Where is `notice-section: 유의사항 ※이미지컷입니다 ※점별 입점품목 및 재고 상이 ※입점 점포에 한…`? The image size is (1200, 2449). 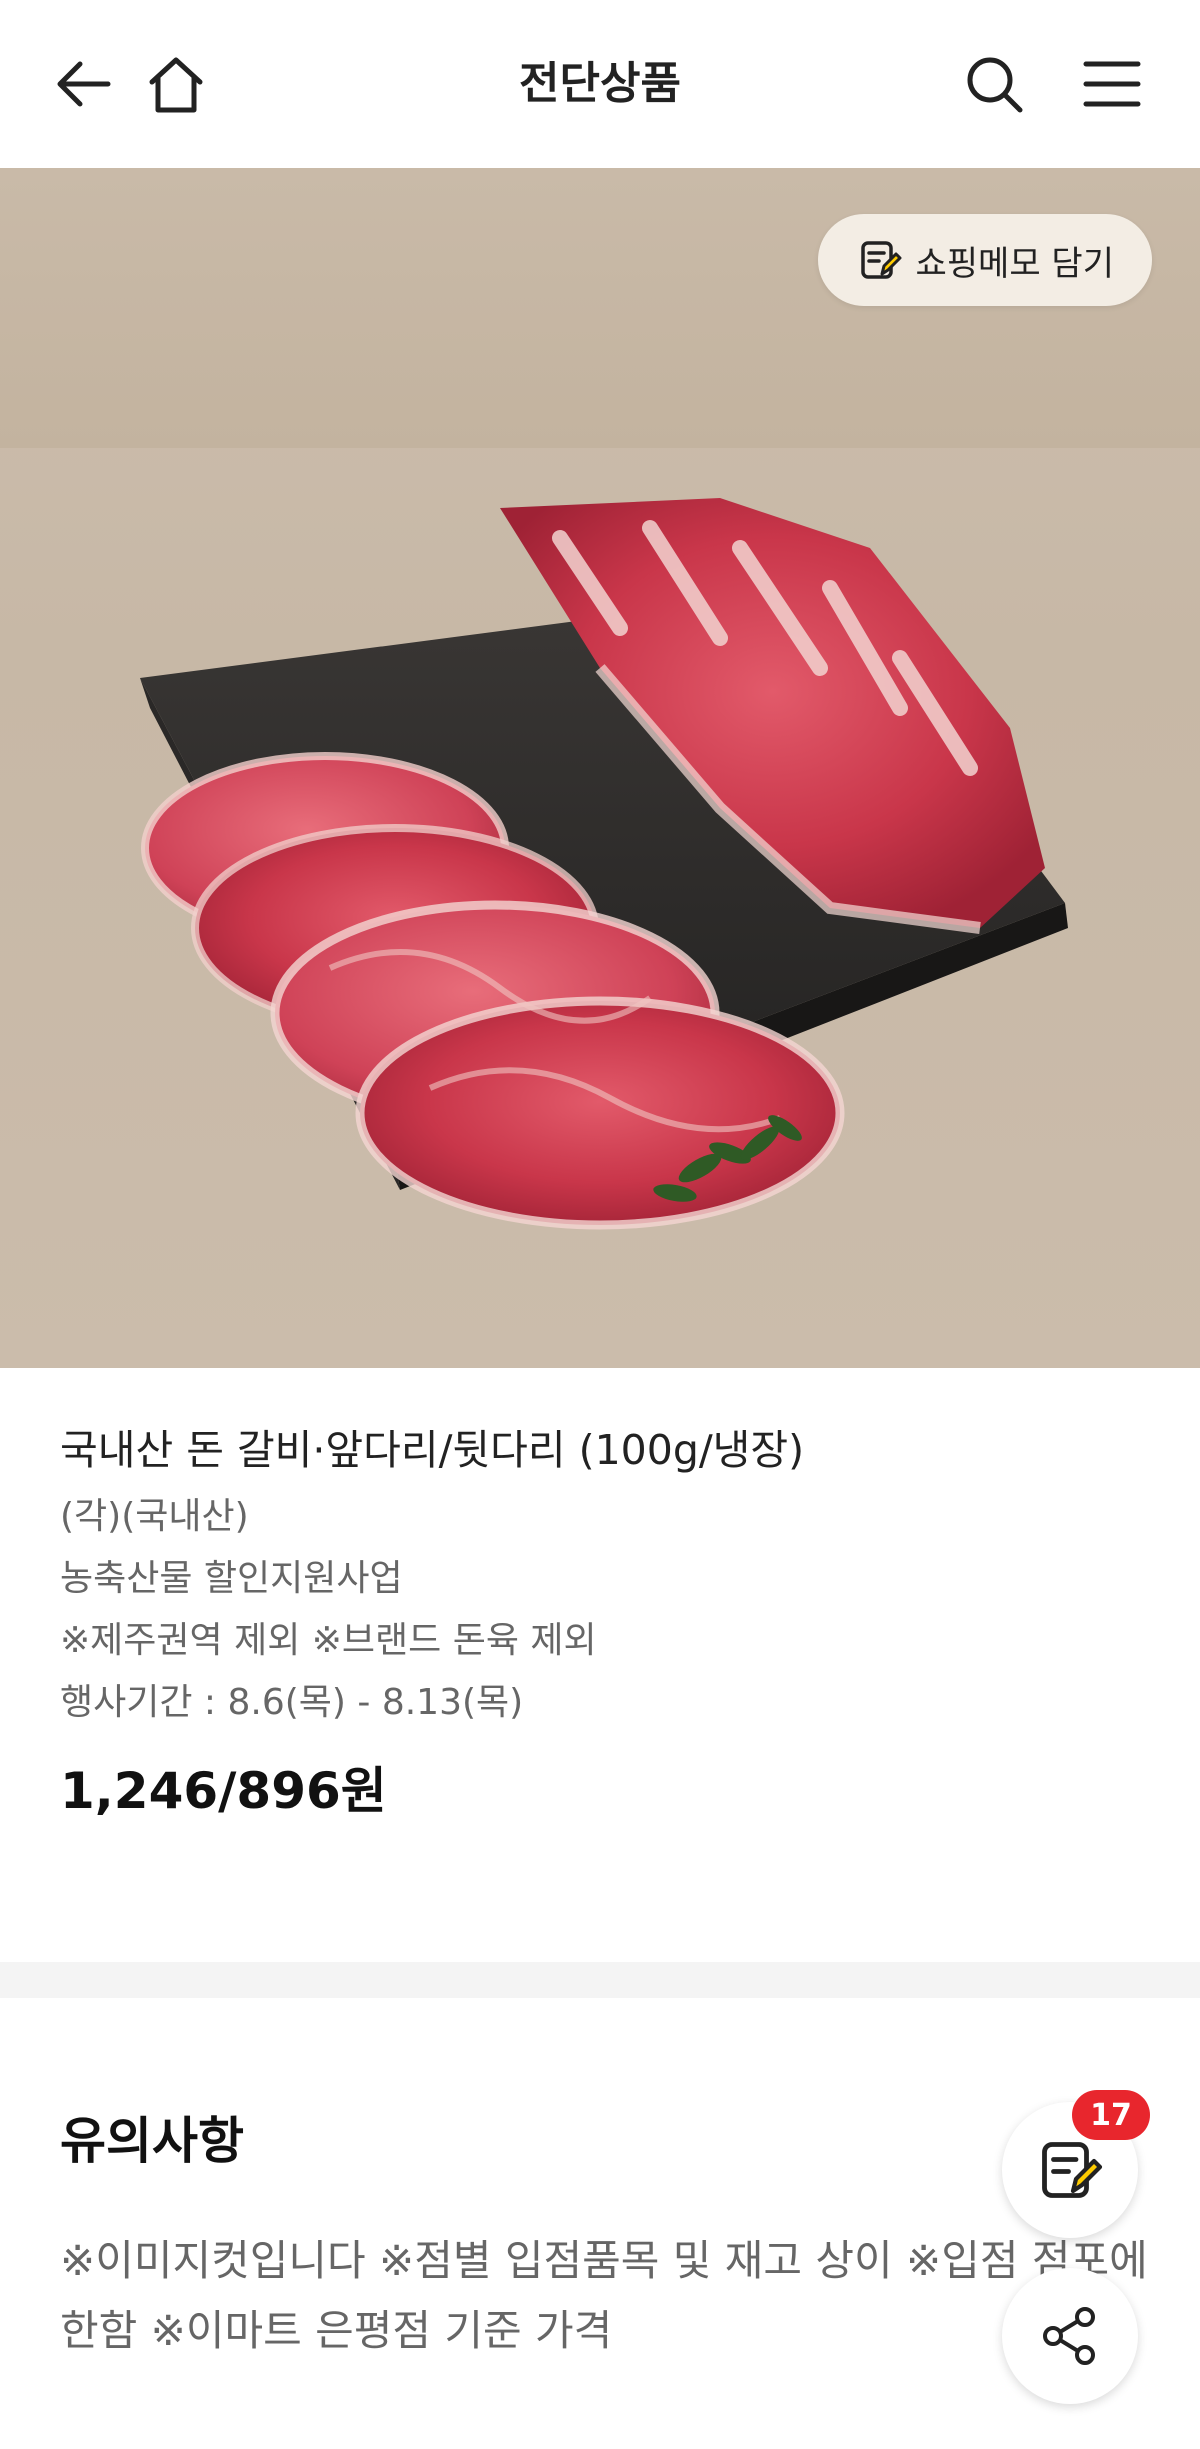 notice-section: 유의사항 ※이미지컷입니다 ※점별 입점품목 및 재고 상이 ※입점 점포에 한… is located at coordinates (610, 2236).